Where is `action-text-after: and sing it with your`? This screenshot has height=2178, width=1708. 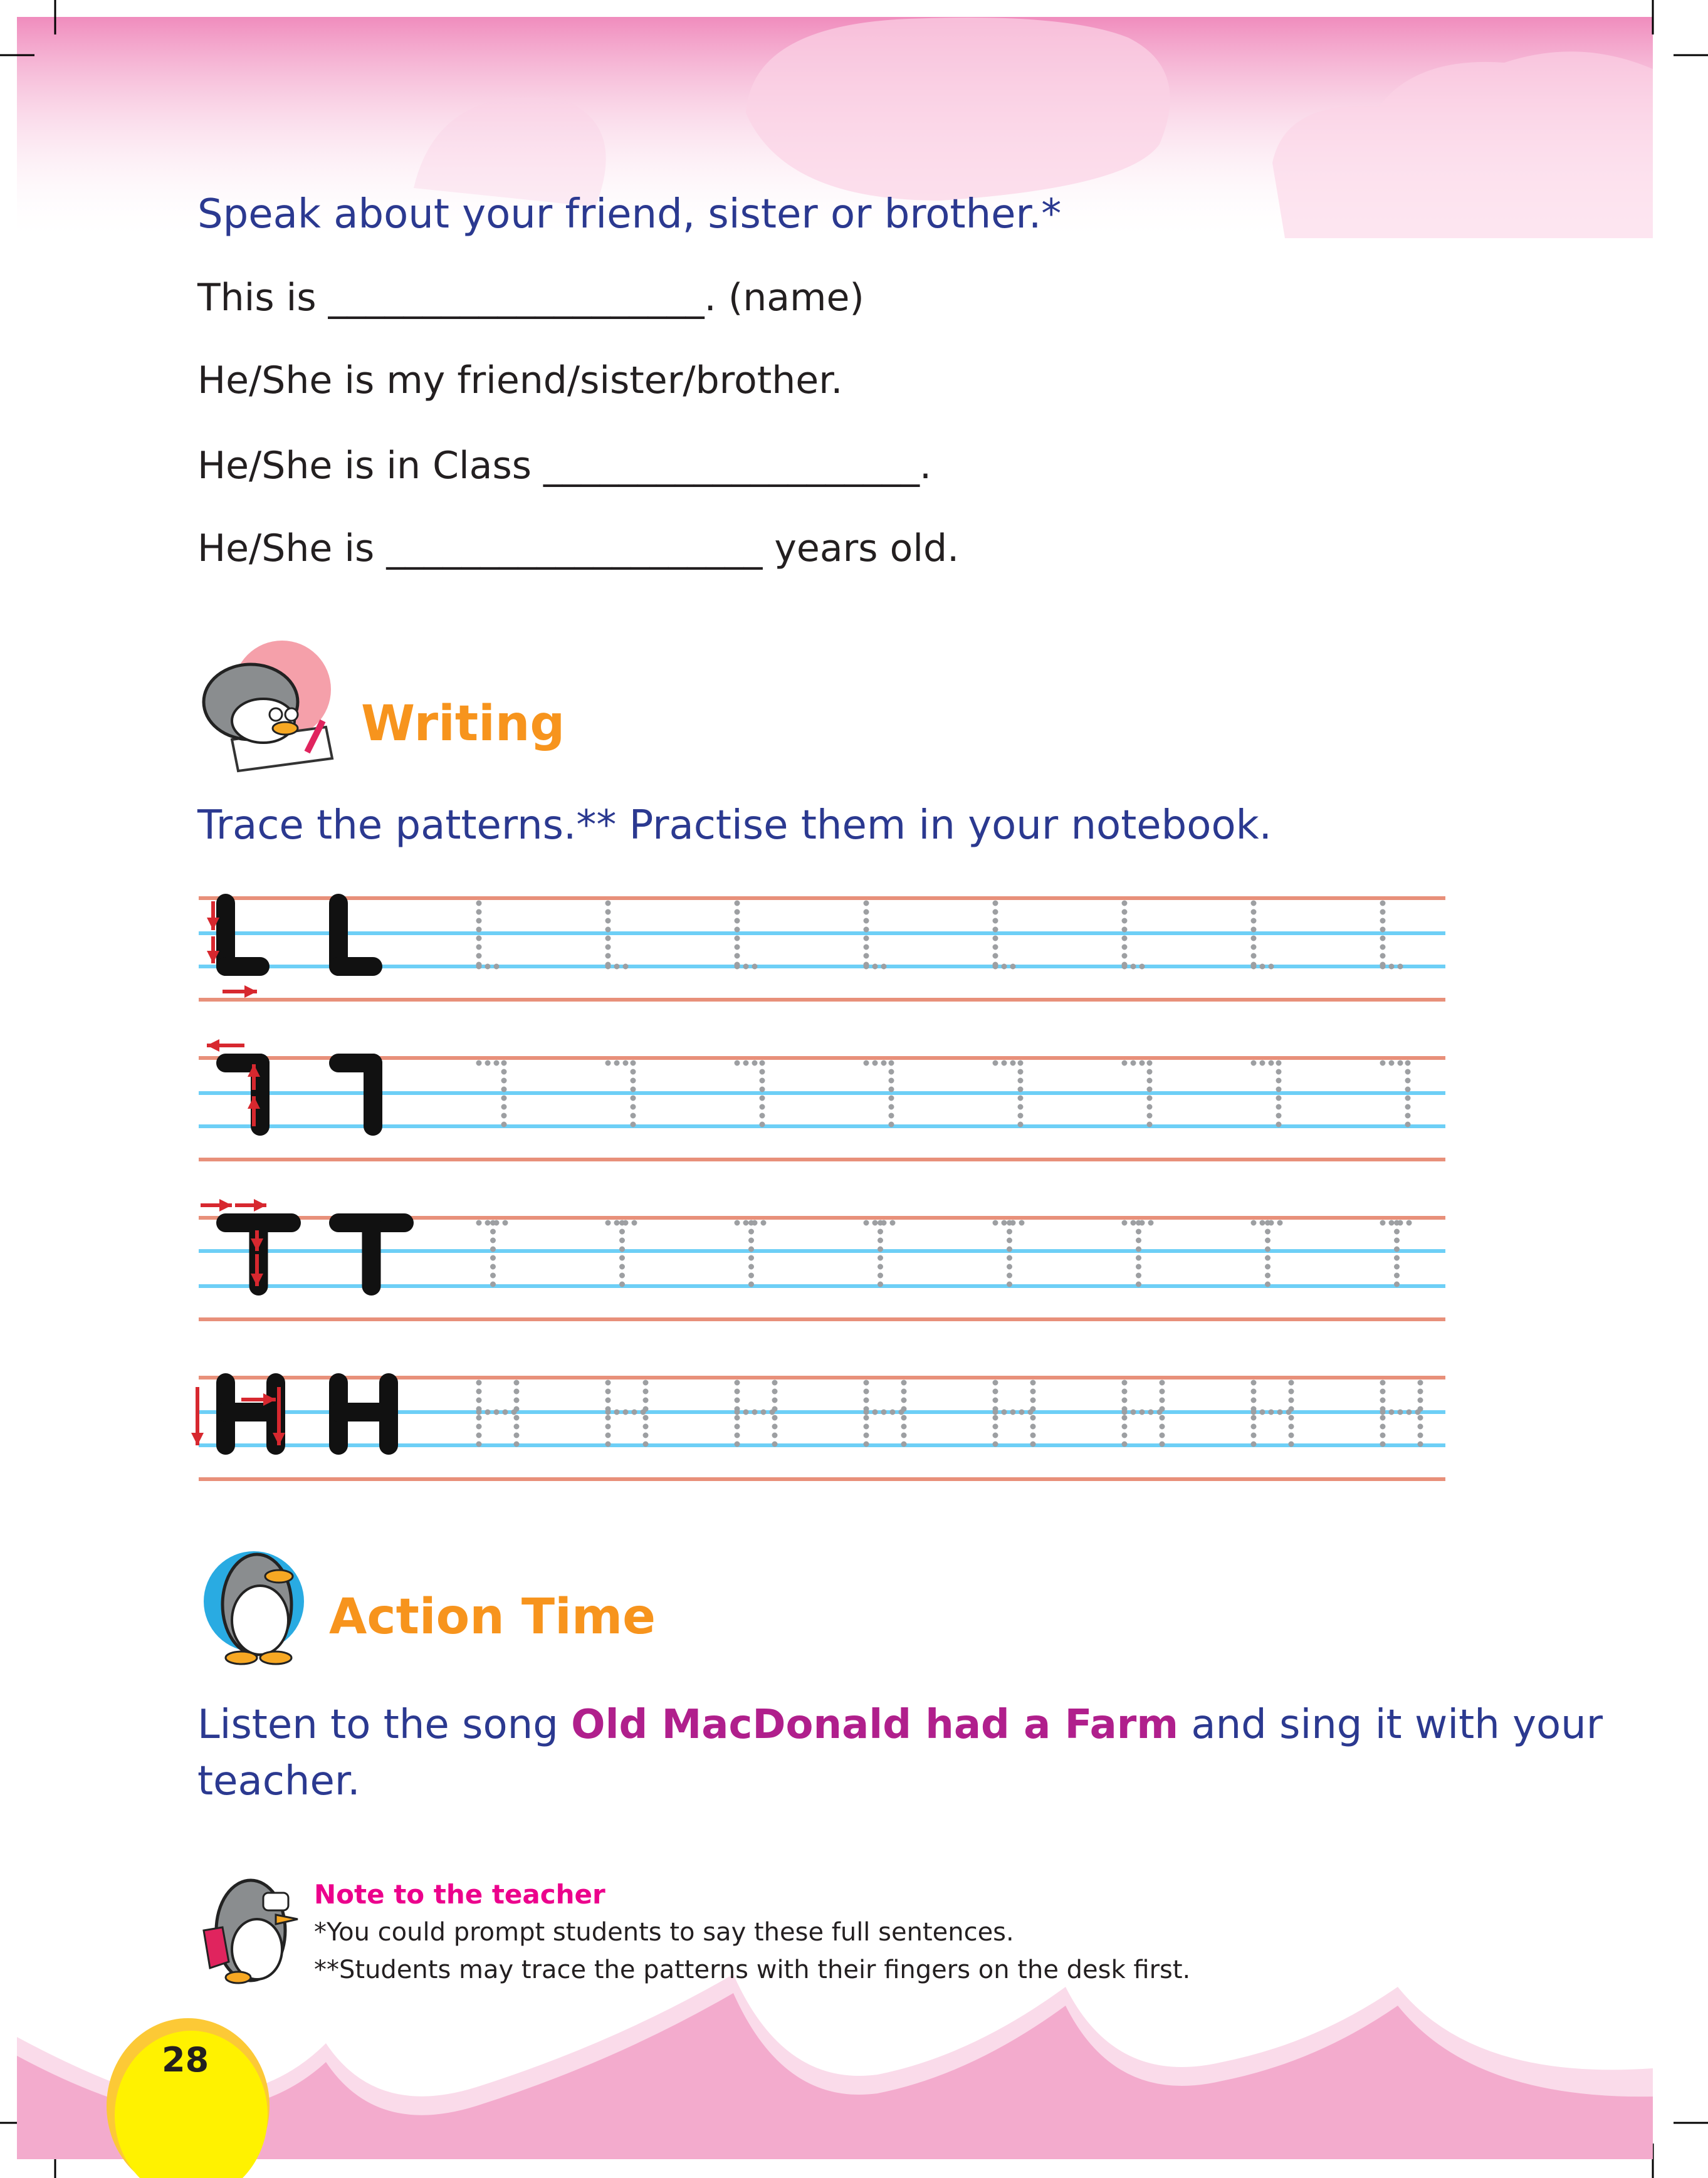
action-text-after: and sing it with your is located at coordinates (1390, 1725).